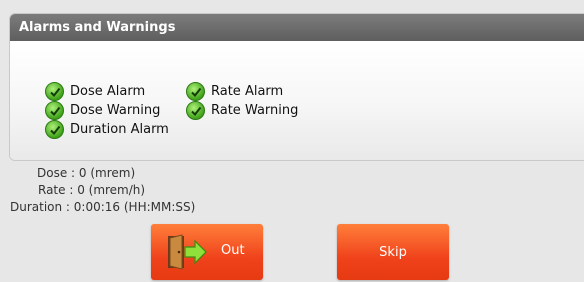 This screenshot has width=584, height=282. I want to click on alarm-item-rate-warning: Rate Warning, so click(242, 110).